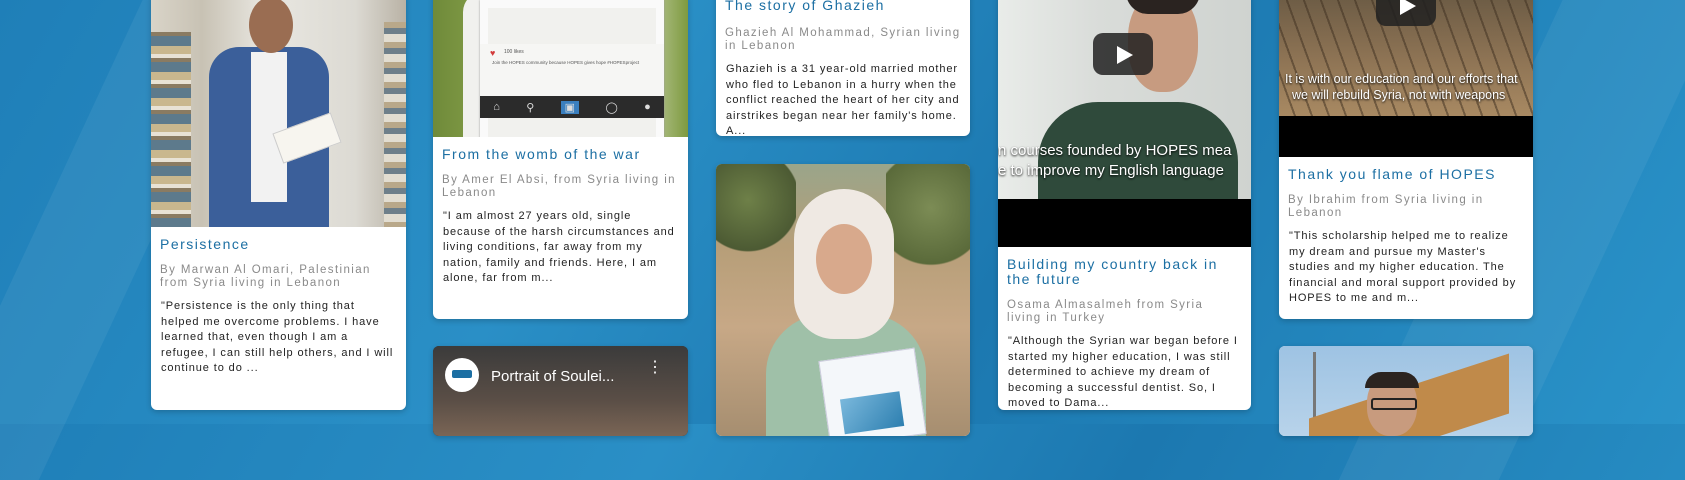 The height and width of the screenshot is (480, 1685). I want to click on video-subtitle: we will rebuild Syria, not with weapons, so click(1399, 95).